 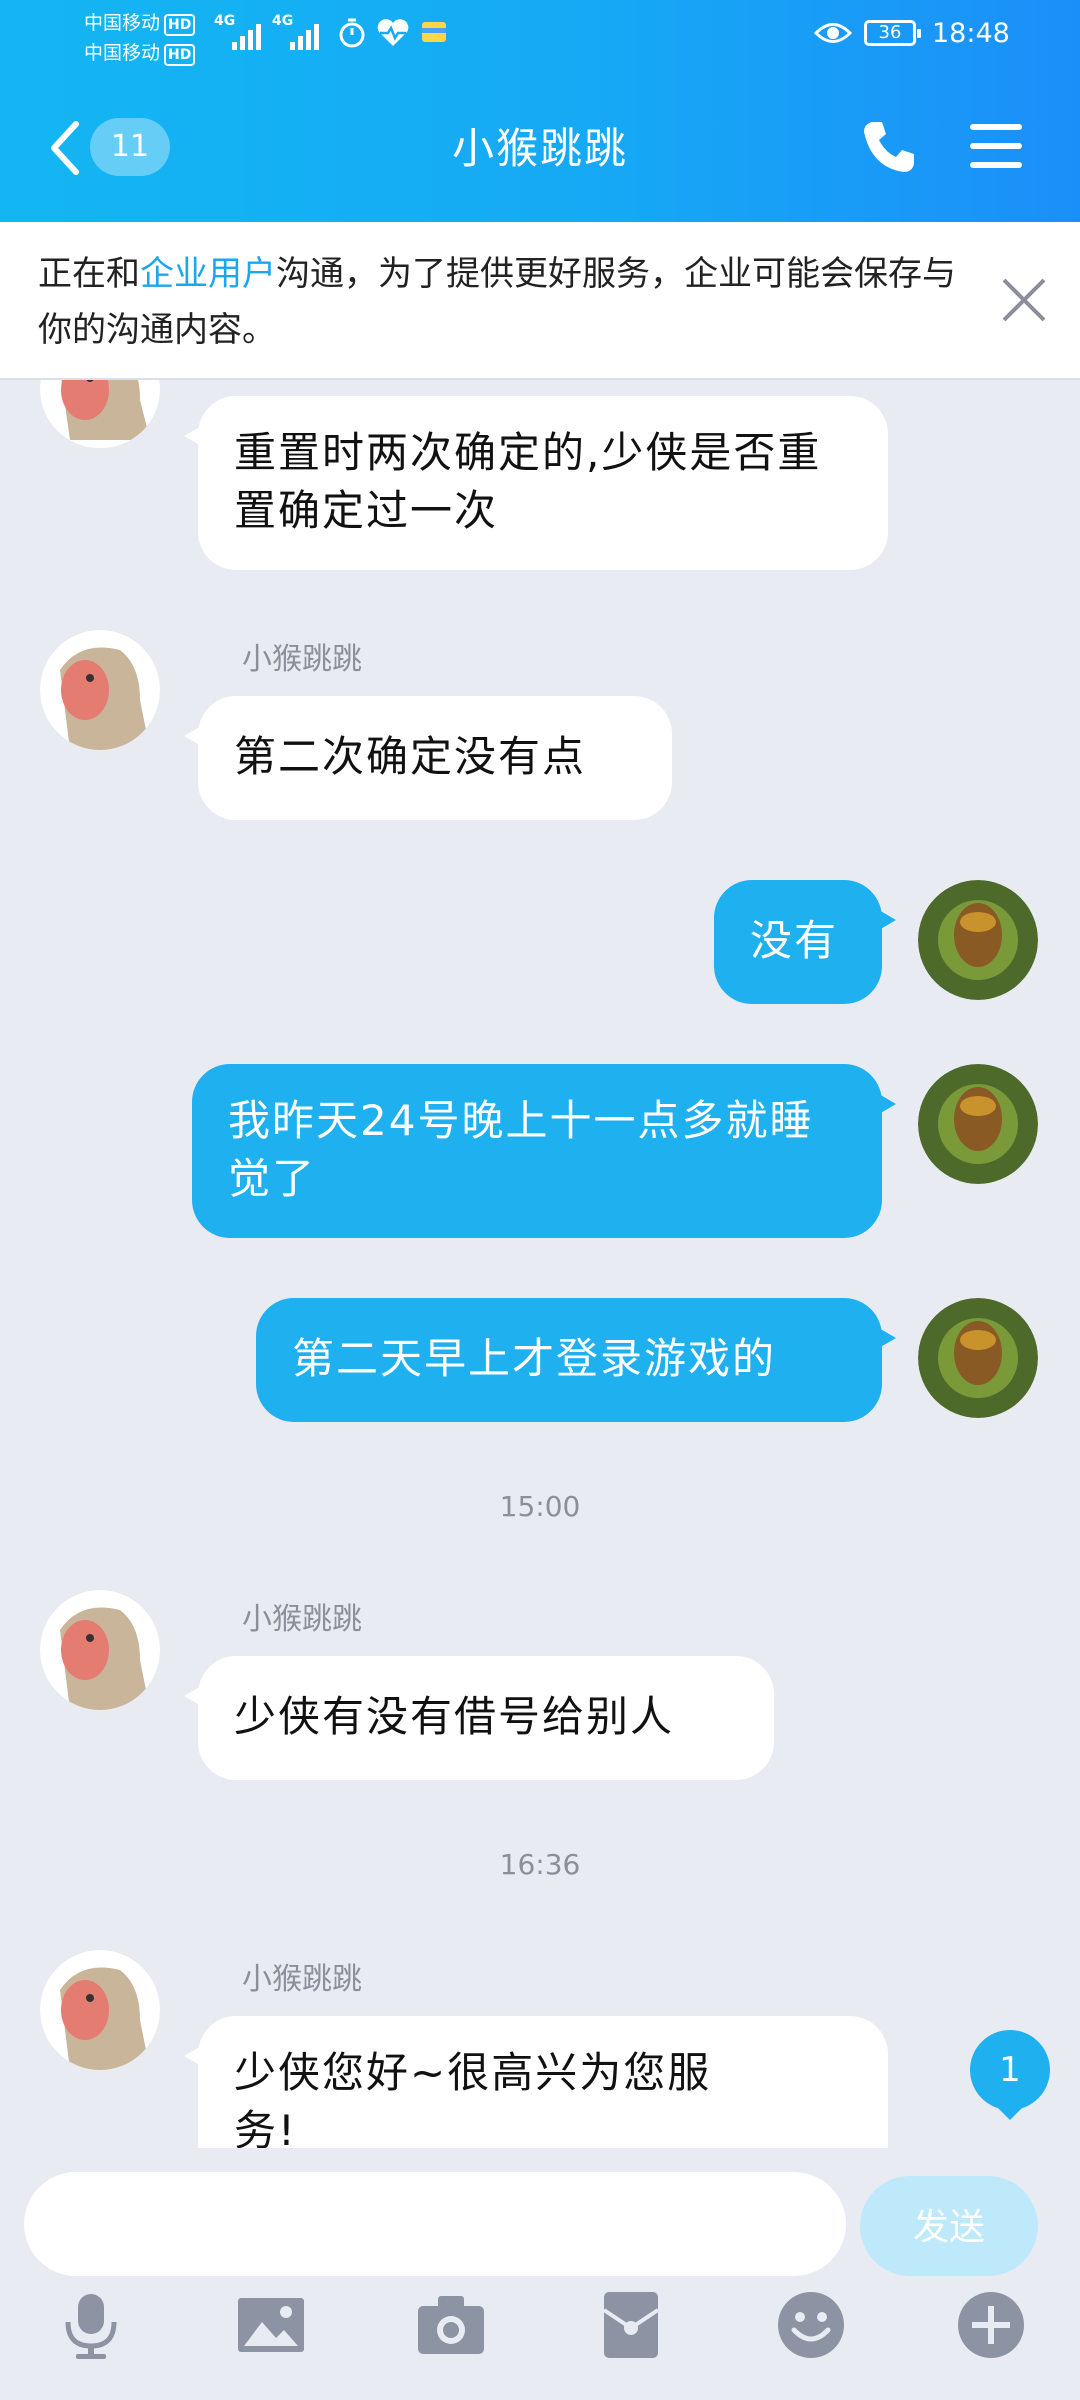 I want to click on hd-badge-2: HD, so click(x=180, y=55).